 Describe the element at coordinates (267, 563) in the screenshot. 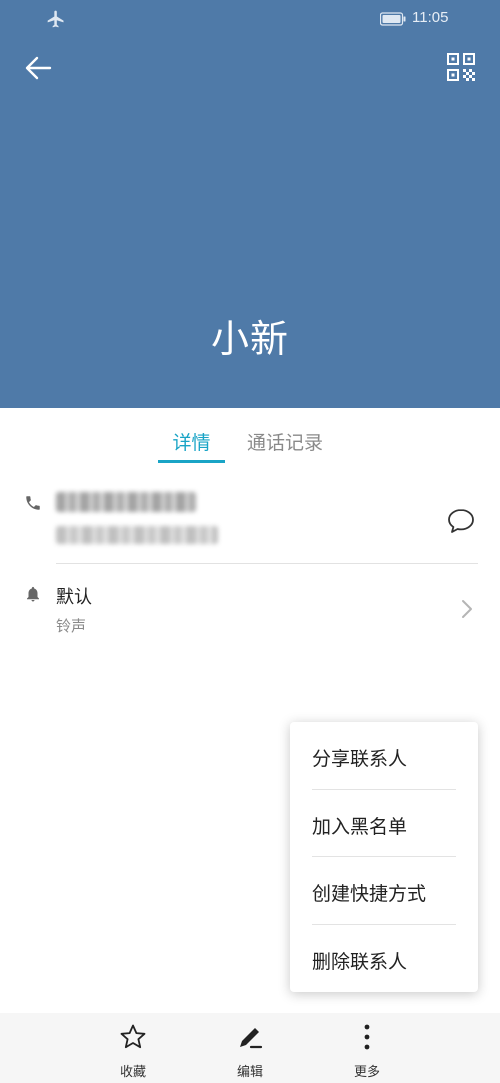

I see `row-divider` at that location.